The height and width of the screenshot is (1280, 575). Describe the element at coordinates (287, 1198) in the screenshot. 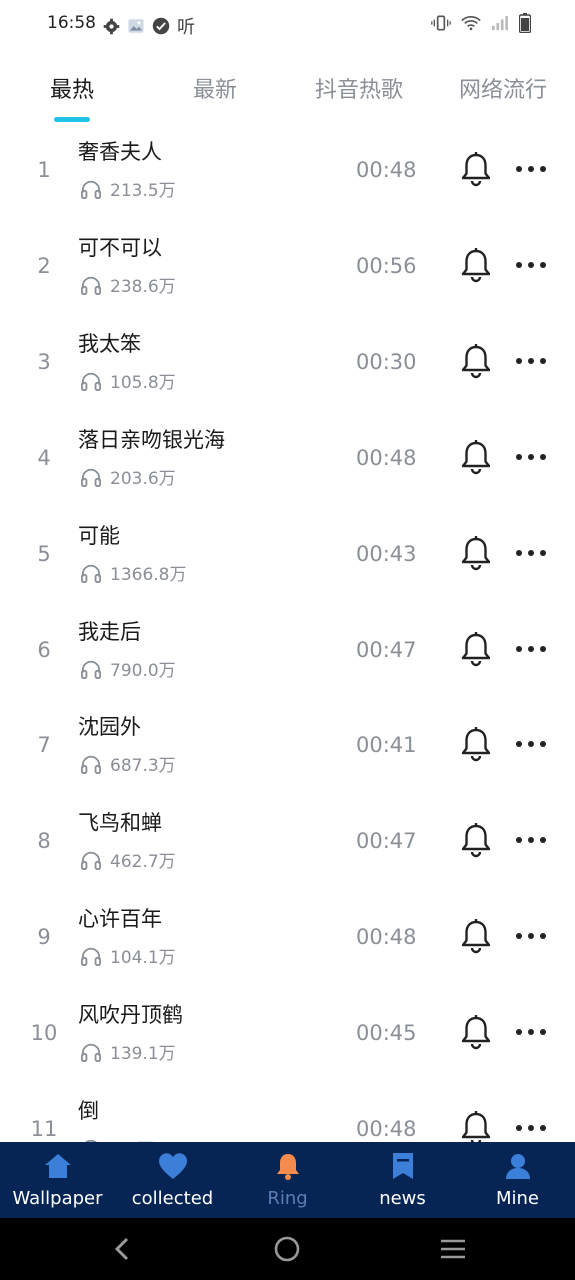

I see `nav-label: Ring` at that location.